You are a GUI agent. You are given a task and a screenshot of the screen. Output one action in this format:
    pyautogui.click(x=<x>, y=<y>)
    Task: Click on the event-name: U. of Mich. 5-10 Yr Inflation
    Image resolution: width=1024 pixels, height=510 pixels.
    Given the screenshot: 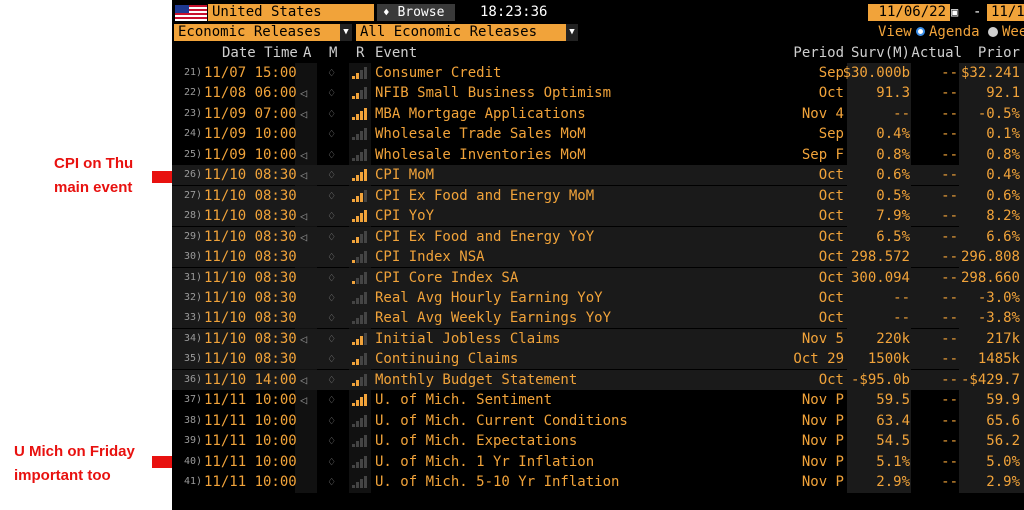 What is the action you would take?
    pyautogui.click(x=497, y=482)
    